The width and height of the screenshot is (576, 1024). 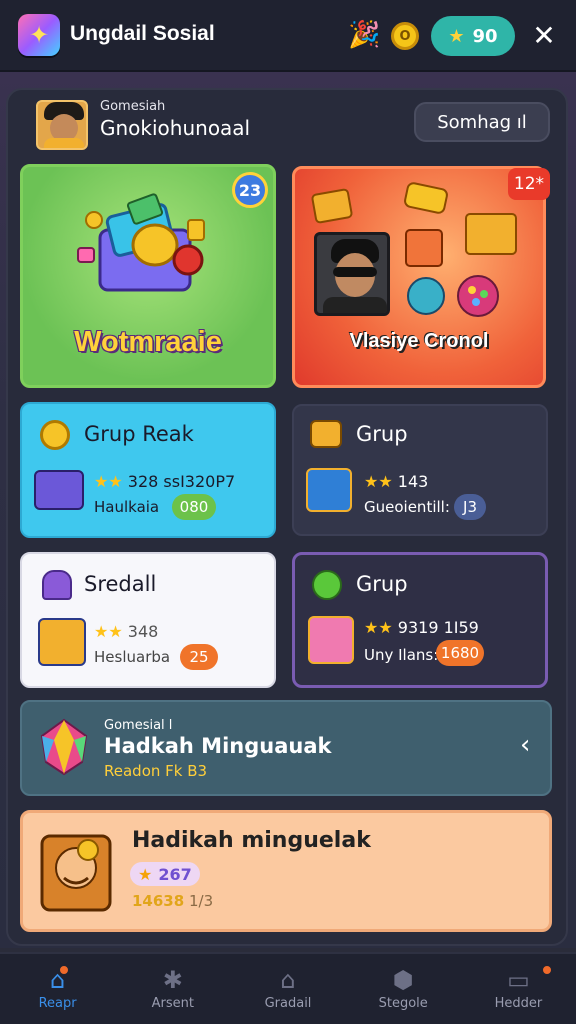 I want to click on promo-reward: Readon Fk B3, so click(x=156, y=771).